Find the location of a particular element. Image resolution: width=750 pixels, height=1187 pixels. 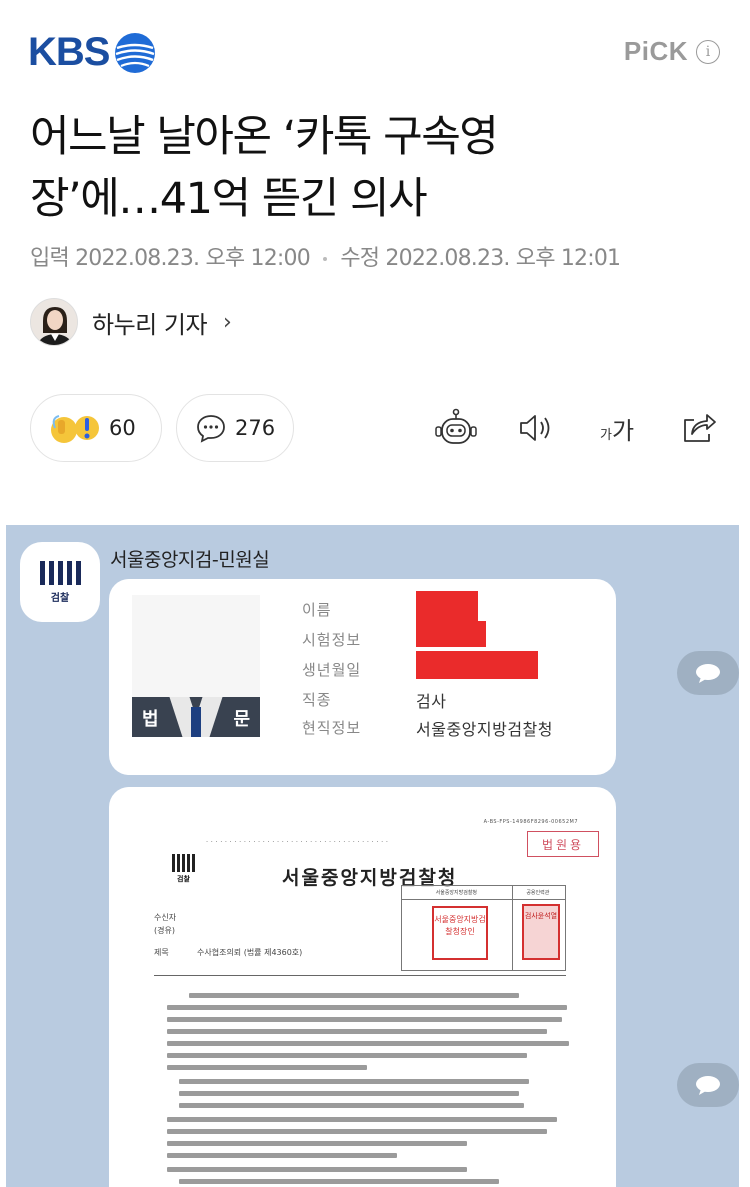

kbs-logo: KBS is located at coordinates (92, 52).